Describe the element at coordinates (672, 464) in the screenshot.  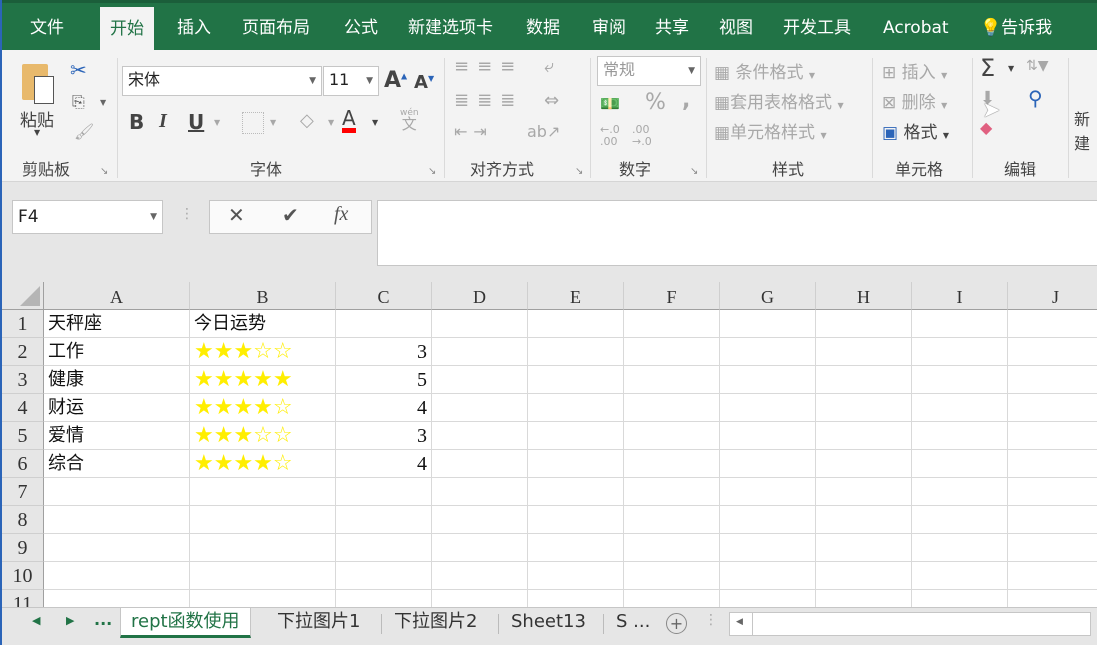
I see `cell-F6` at that location.